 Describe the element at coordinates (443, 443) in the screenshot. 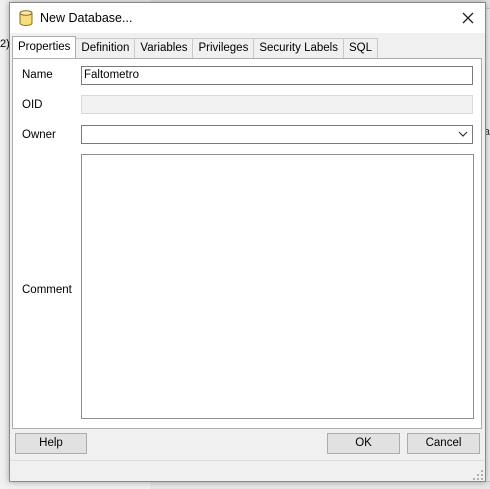

I see `cancel-button: Cancel` at that location.